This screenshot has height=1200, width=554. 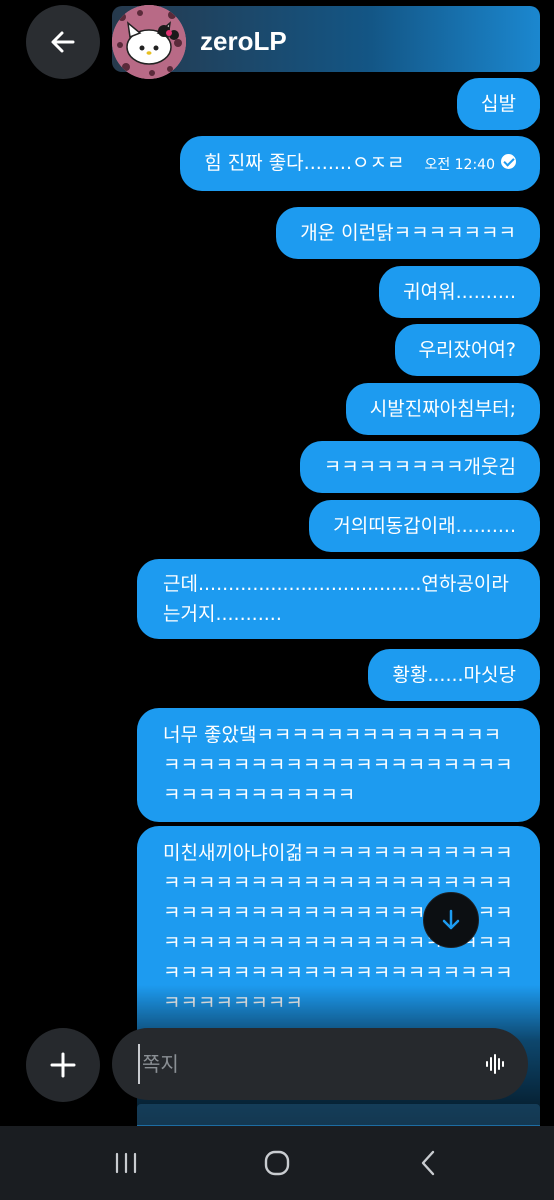 I want to click on recents-button, so click(x=126, y=1163).